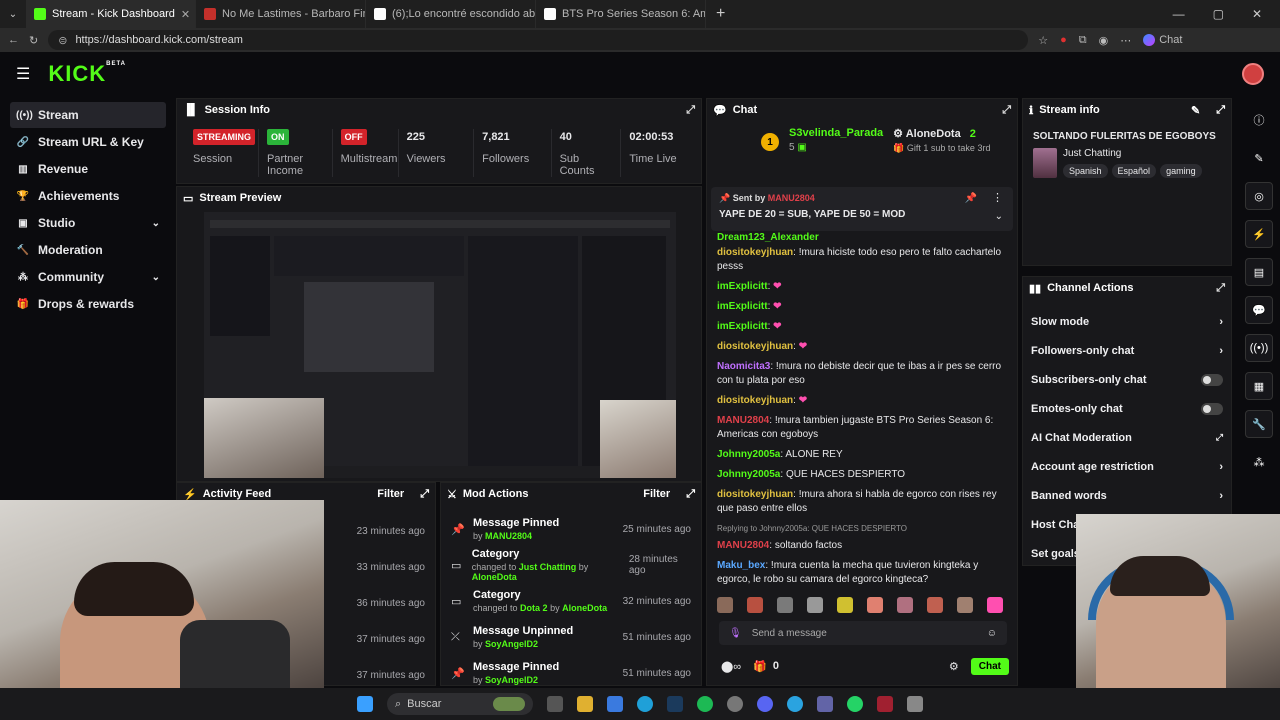 The width and height of the screenshot is (1280, 720). Describe the element at coordinates (508, 536) in the screenshot. I see `mod-action-target: MANU2804` at that location.